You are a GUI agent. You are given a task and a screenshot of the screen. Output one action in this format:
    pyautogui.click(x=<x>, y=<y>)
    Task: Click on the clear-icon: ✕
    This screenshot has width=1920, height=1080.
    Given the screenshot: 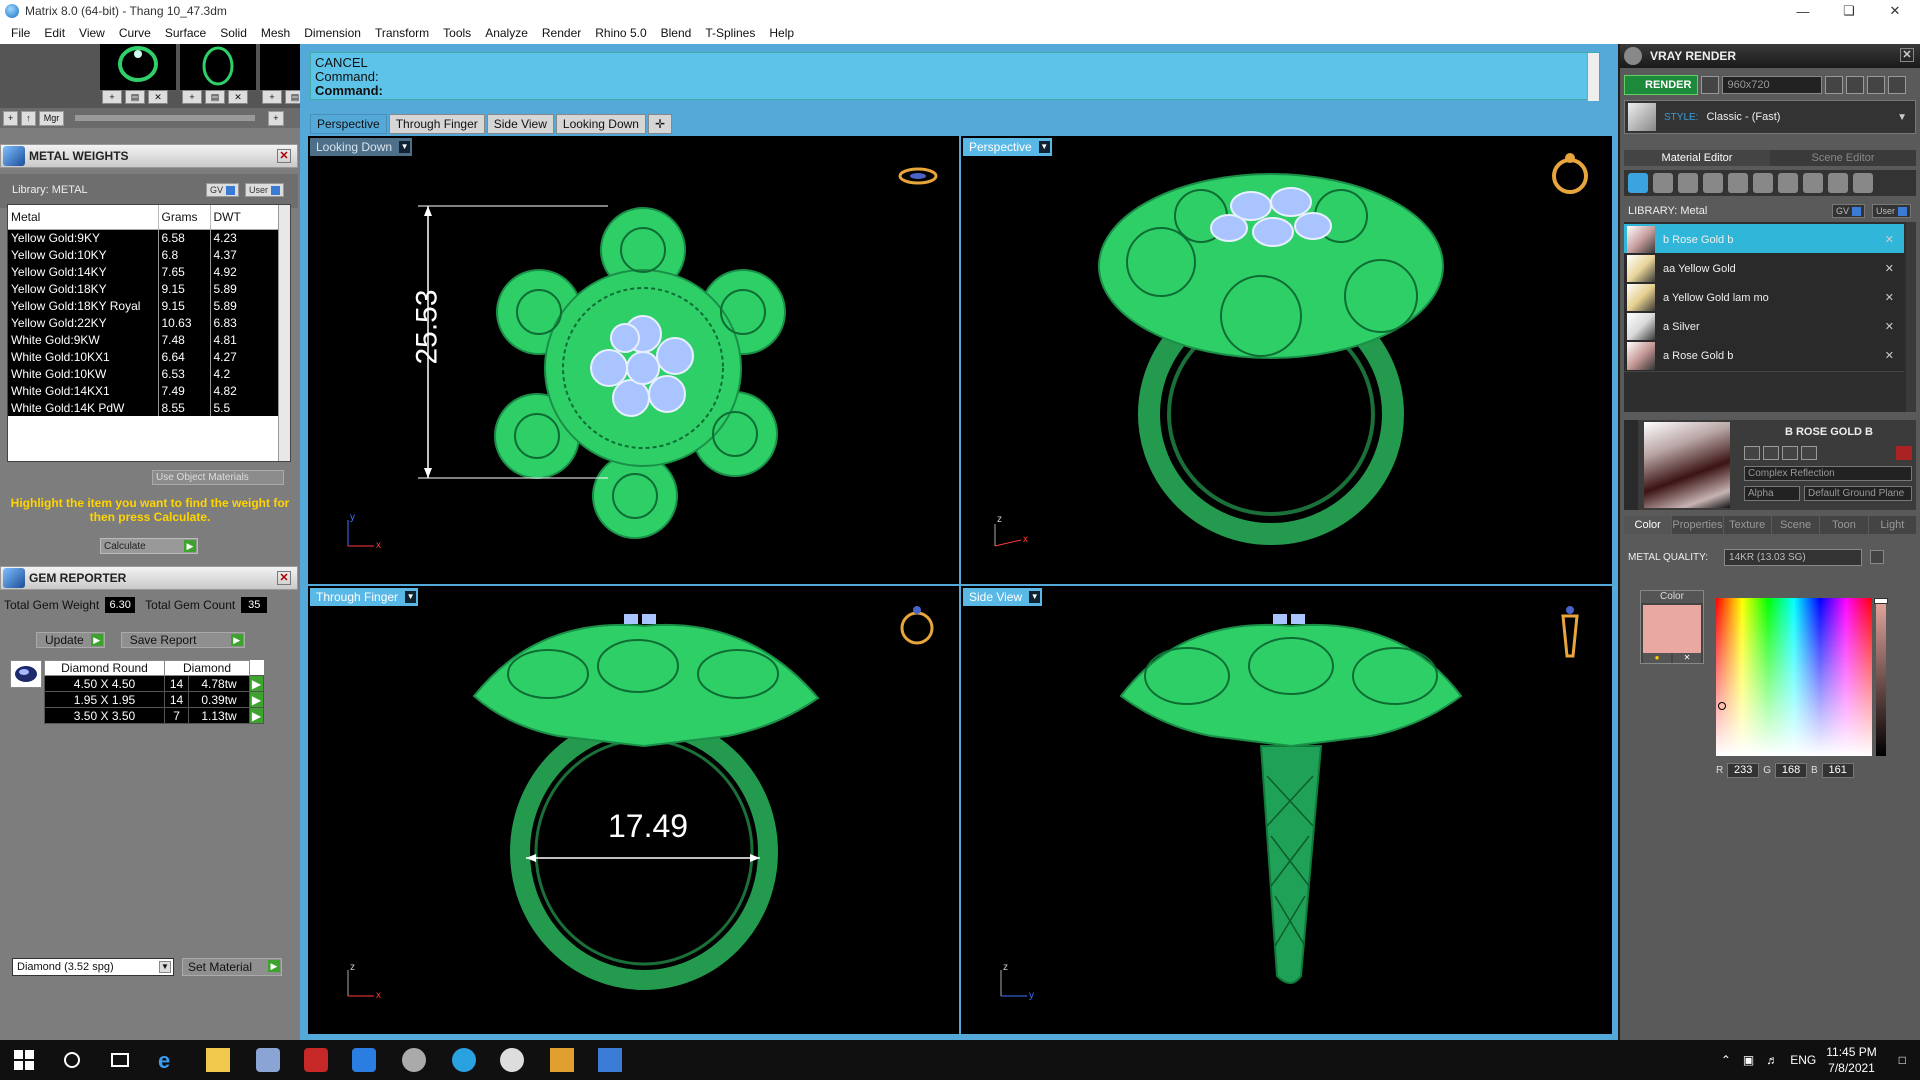 What is the action you would take?
    pyautogui.click(x=1687, y=658)
    